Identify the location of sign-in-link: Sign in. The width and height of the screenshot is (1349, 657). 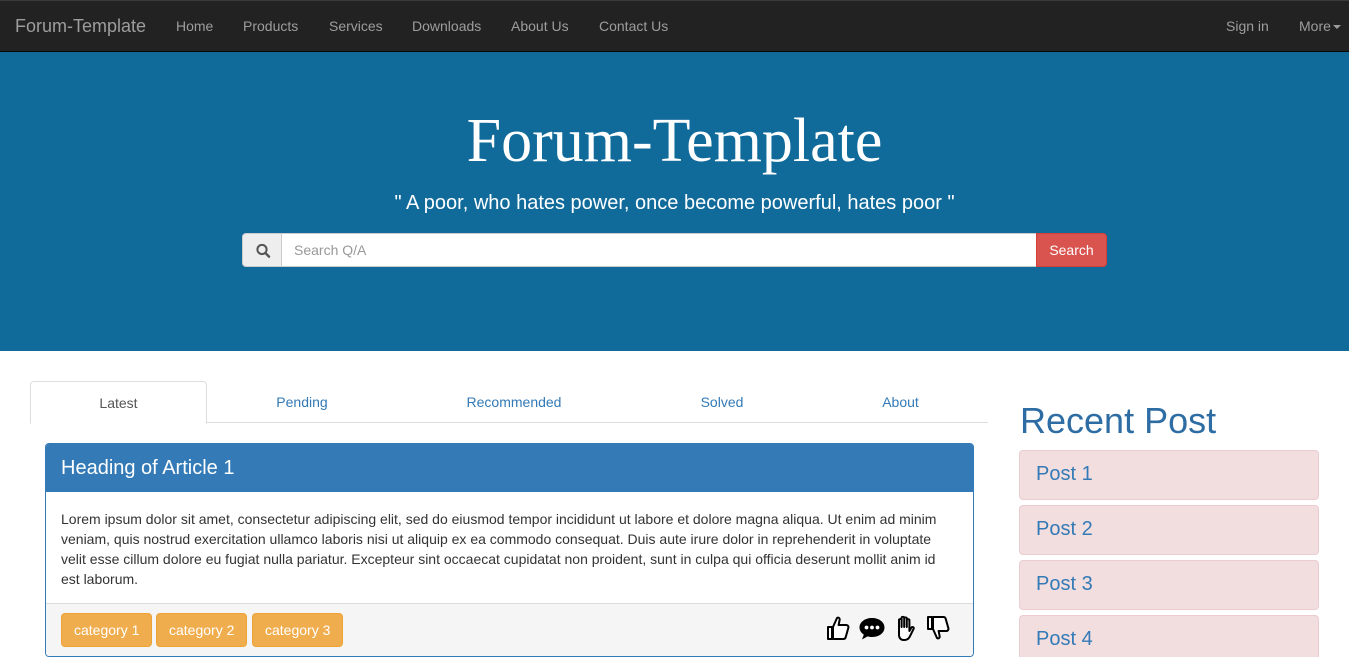
(1247, 26).